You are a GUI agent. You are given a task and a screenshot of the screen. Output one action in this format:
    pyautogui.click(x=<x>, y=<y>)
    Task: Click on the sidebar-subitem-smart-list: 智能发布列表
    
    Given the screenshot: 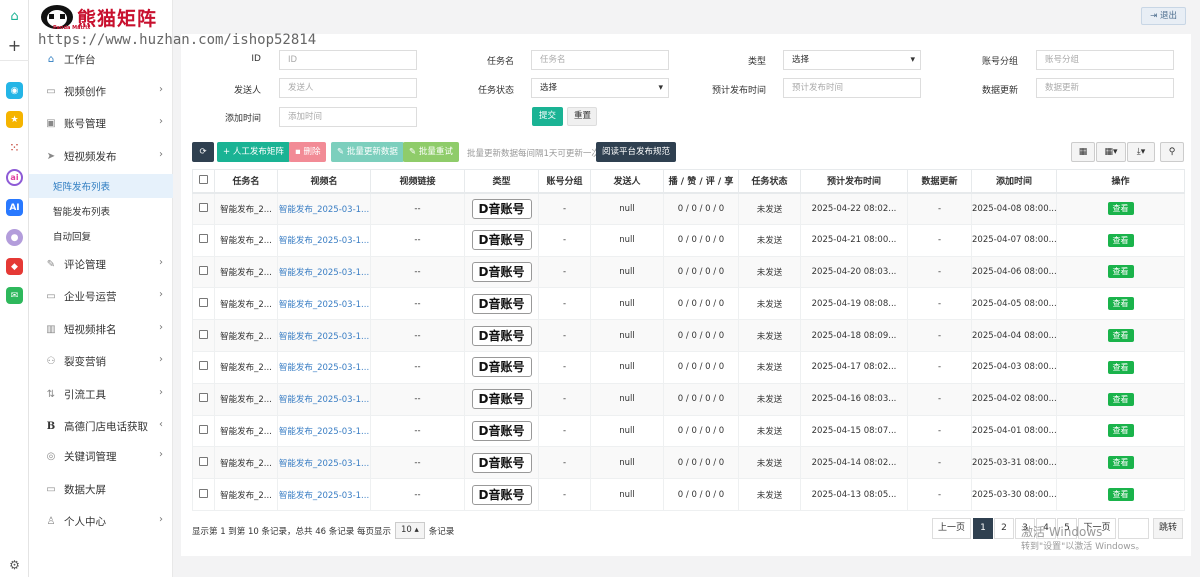 What is the action you would take?
    pyautogui.click(x=101, y=211)
    